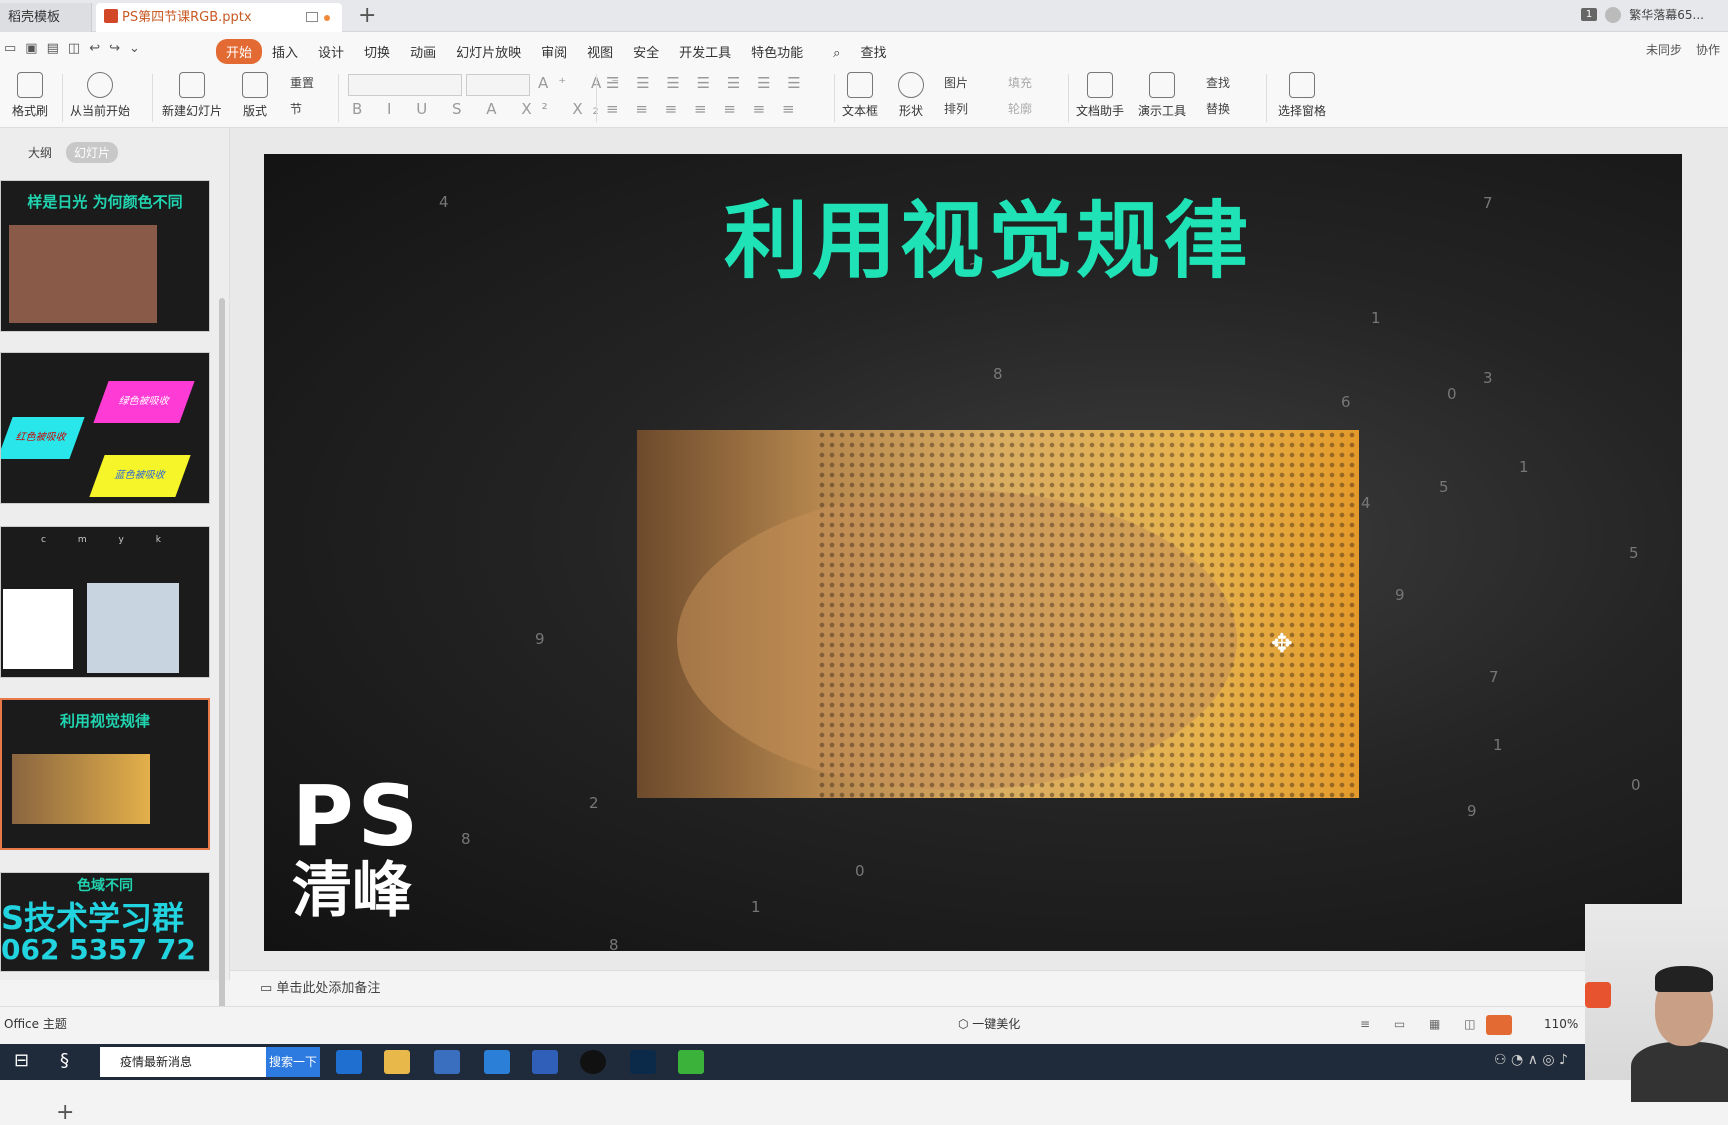 The height and width of the screenshot is (1125, 1728). Describe the element at coordinates (312, 17) in the screenshot. I see `window-icon` at that location.